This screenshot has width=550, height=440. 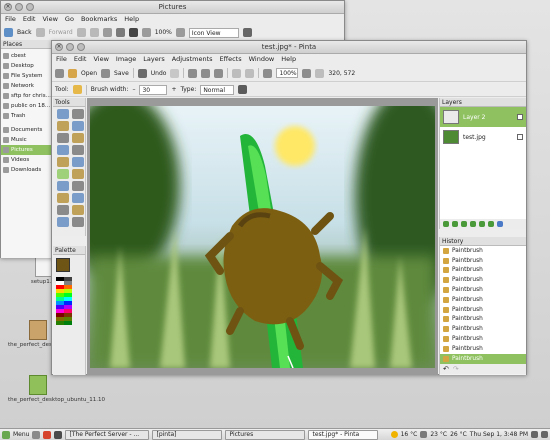 What do you see at coordinates (107, 32) in the screenshot?
I see `reload-icon` at bounding box center [107, 32].